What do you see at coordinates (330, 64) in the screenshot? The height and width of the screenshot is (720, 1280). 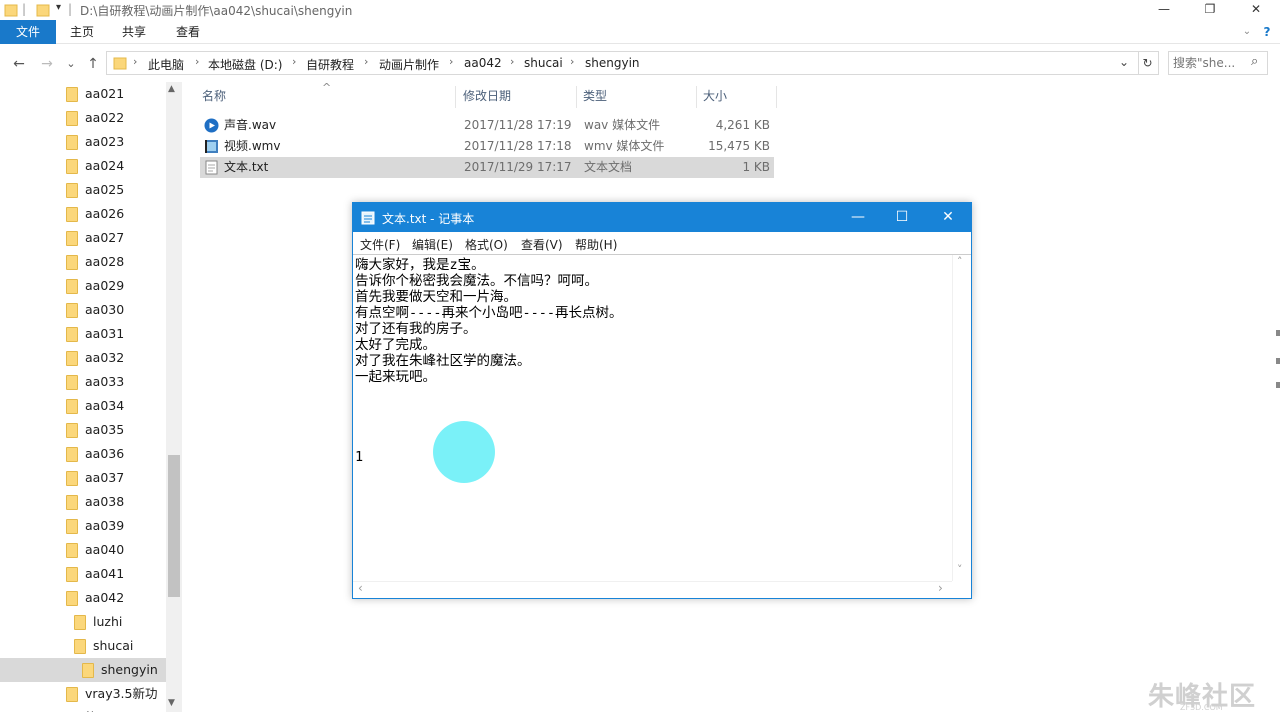 I see `breadcrumb-tutorials: 自研教程` at bounding box center [330, 64].